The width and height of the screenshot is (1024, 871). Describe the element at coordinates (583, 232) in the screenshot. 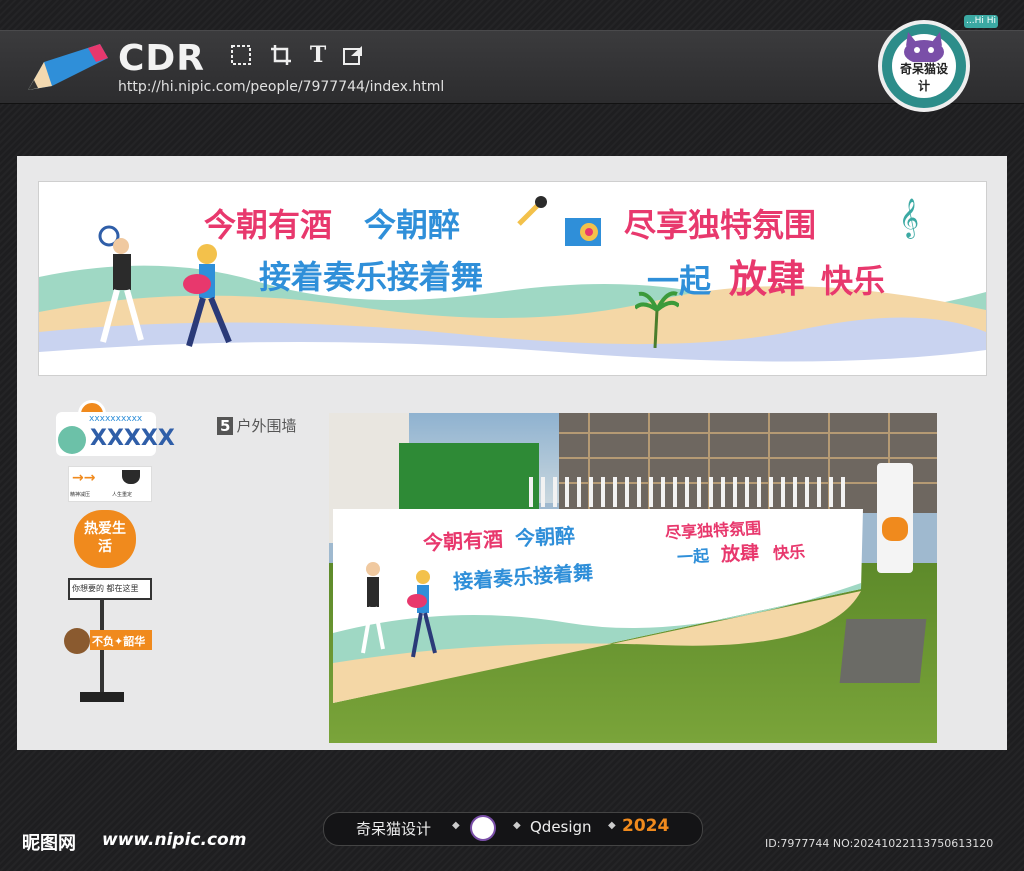

I see `speaker-icon` at that location.